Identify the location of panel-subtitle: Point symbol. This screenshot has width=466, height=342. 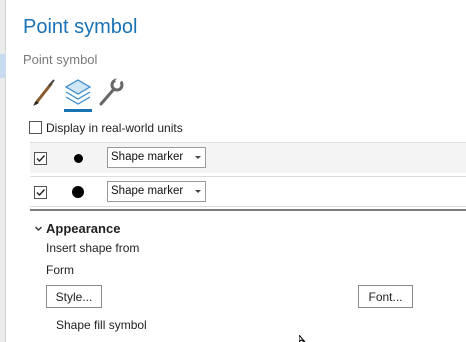
(60, 59).